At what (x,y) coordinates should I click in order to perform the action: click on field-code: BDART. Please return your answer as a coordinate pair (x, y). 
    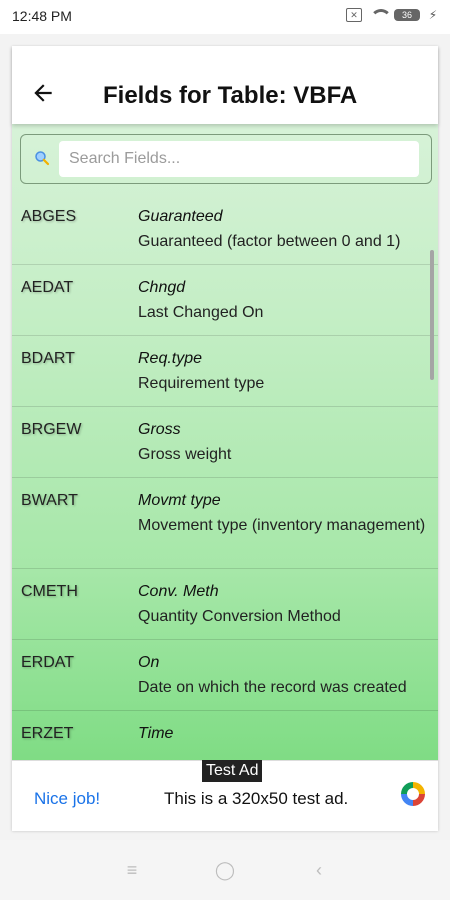
    Looking at the image, I should click on (48, 358).